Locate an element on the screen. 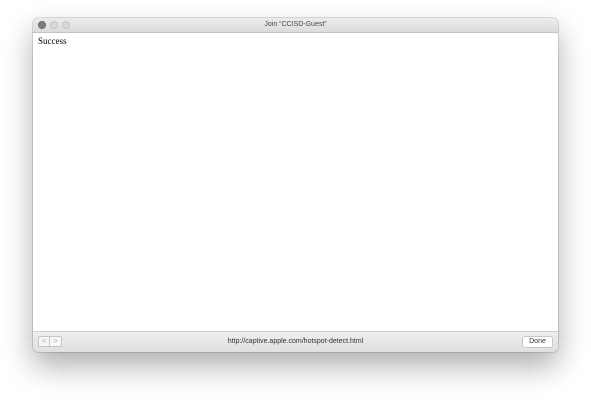 This screenshot has height=400, width=591. window-title: Join “CCISD-Guest” is located at coordinates (295, 24).